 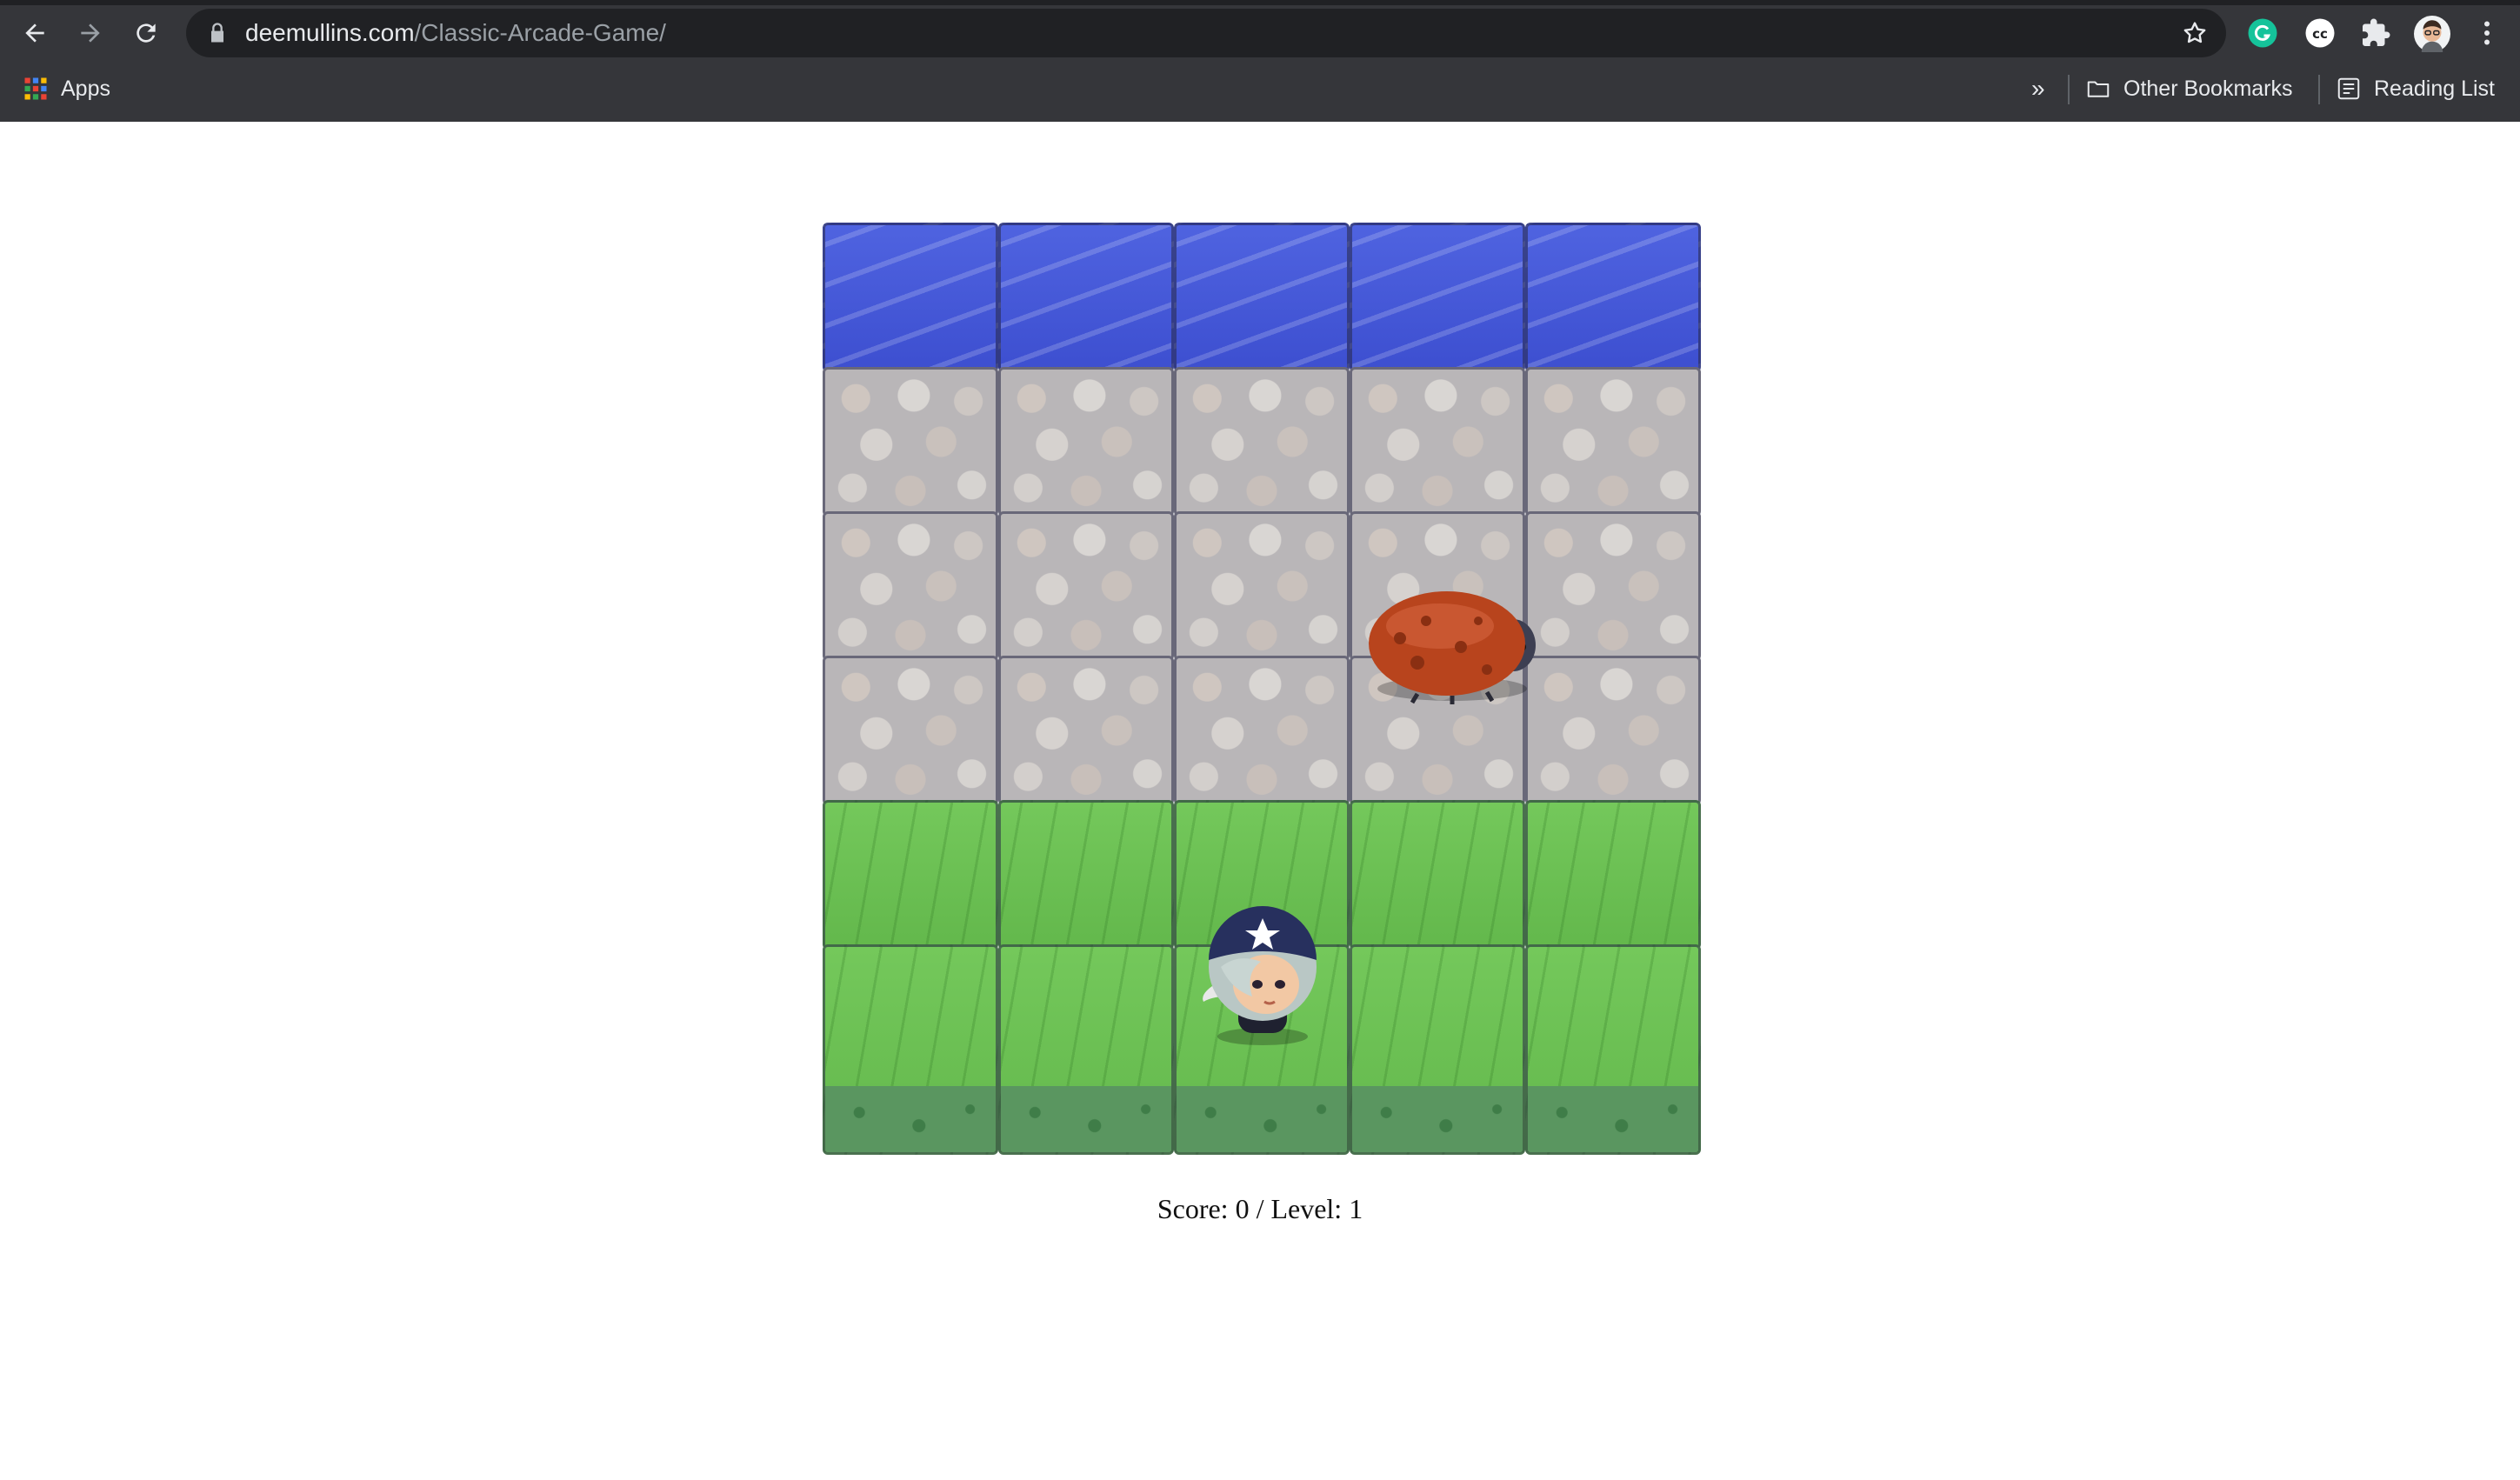 I want to click on enemy-bug, so click(x=1452, y=647).